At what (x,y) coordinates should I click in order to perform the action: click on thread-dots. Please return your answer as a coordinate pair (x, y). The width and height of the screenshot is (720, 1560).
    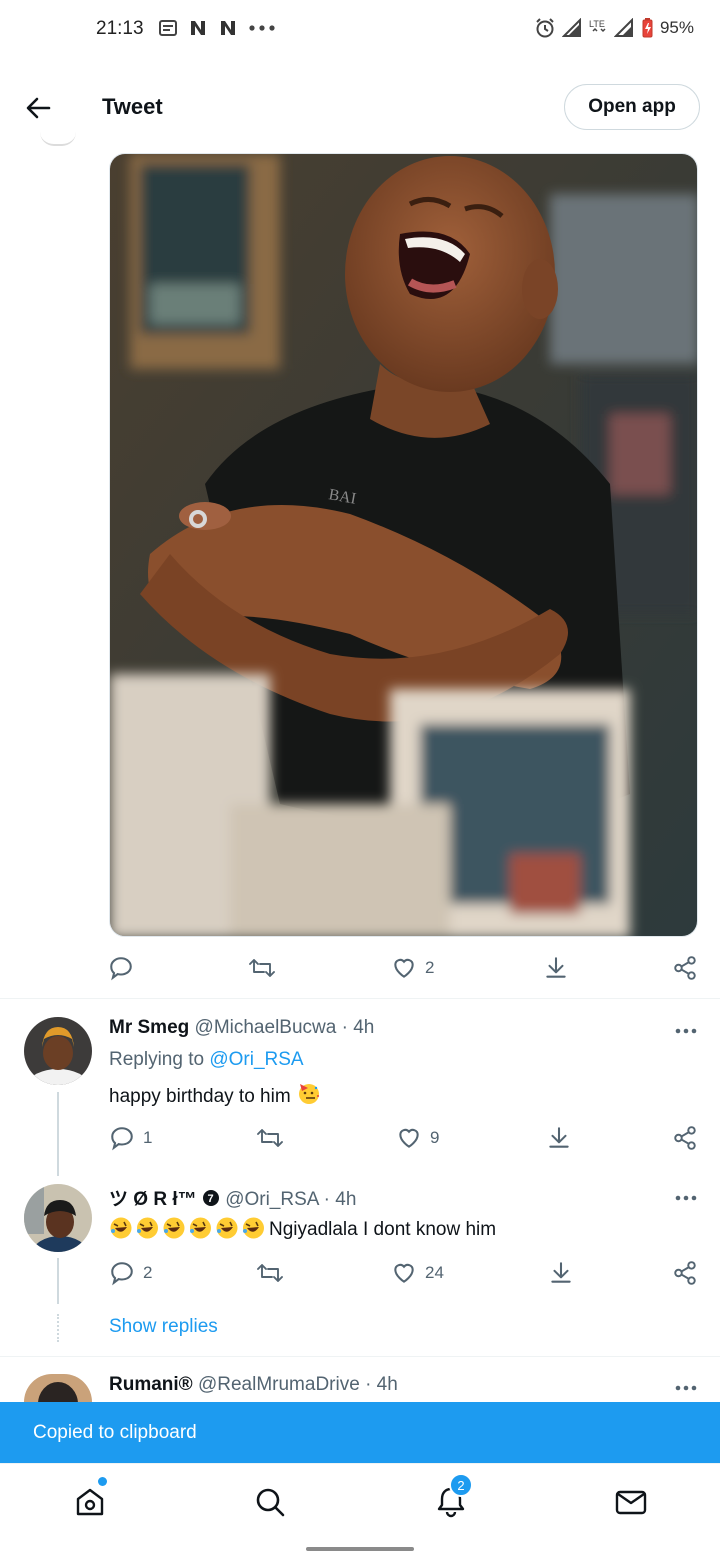
    Looking at the image, I should click on (58, 1328).